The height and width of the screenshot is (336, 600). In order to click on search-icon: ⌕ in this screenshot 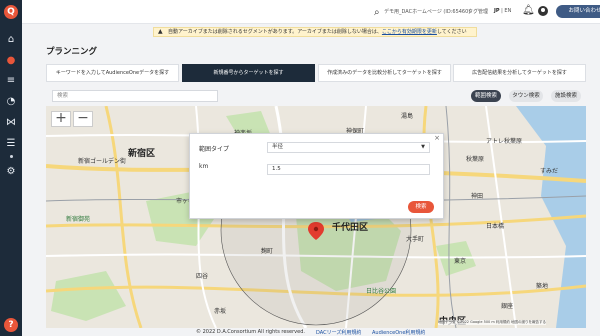, I will do `click(377, 12)`.